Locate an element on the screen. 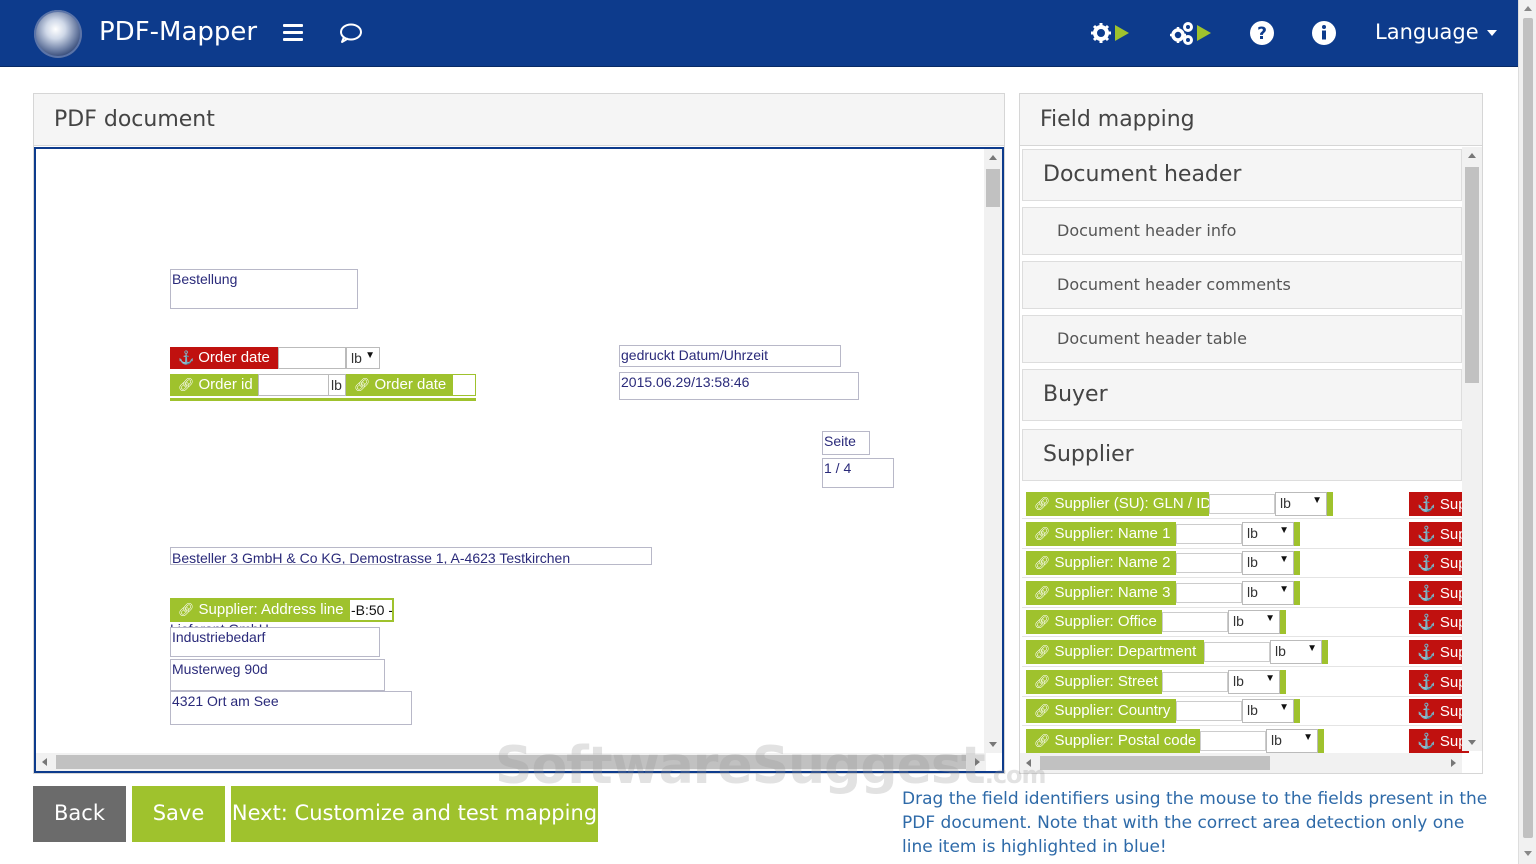 The image size is (1536, 864). pdf-field-timestamp: 2015.06.29/13:58:46 is located at coordinates (739, 386).